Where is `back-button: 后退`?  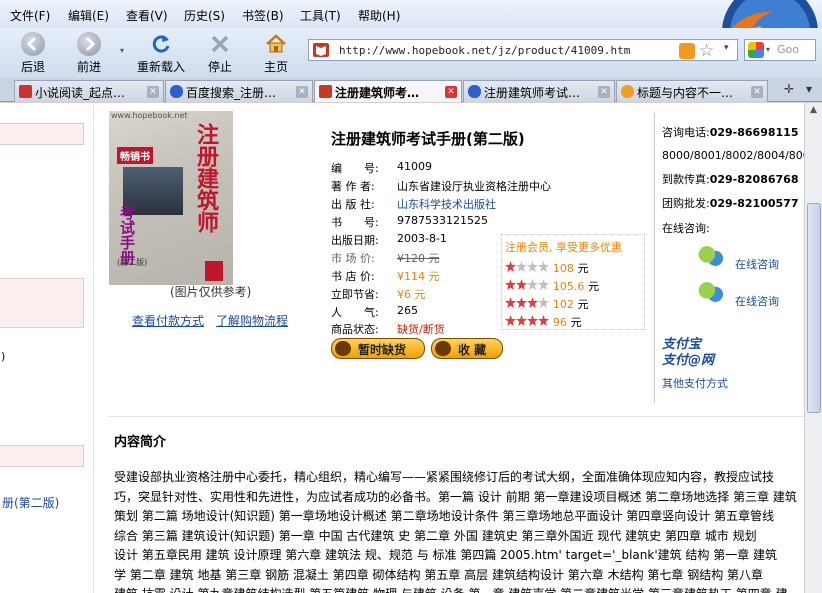
back-button: 后退 is located at coordinates (33, 53).